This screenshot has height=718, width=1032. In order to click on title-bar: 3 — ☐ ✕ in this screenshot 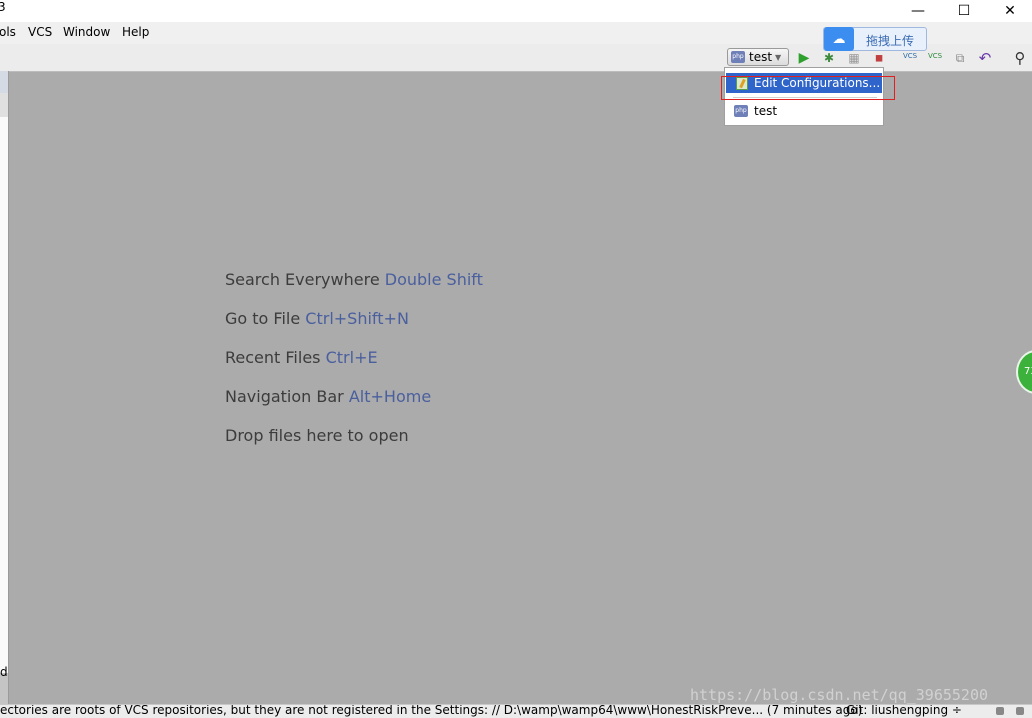, I will do `click(516, 11)`.